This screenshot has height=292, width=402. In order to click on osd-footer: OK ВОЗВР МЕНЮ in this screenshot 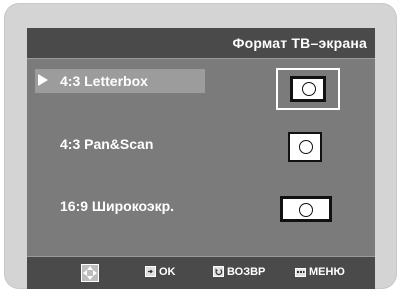, I will do `click(201, 272)`.